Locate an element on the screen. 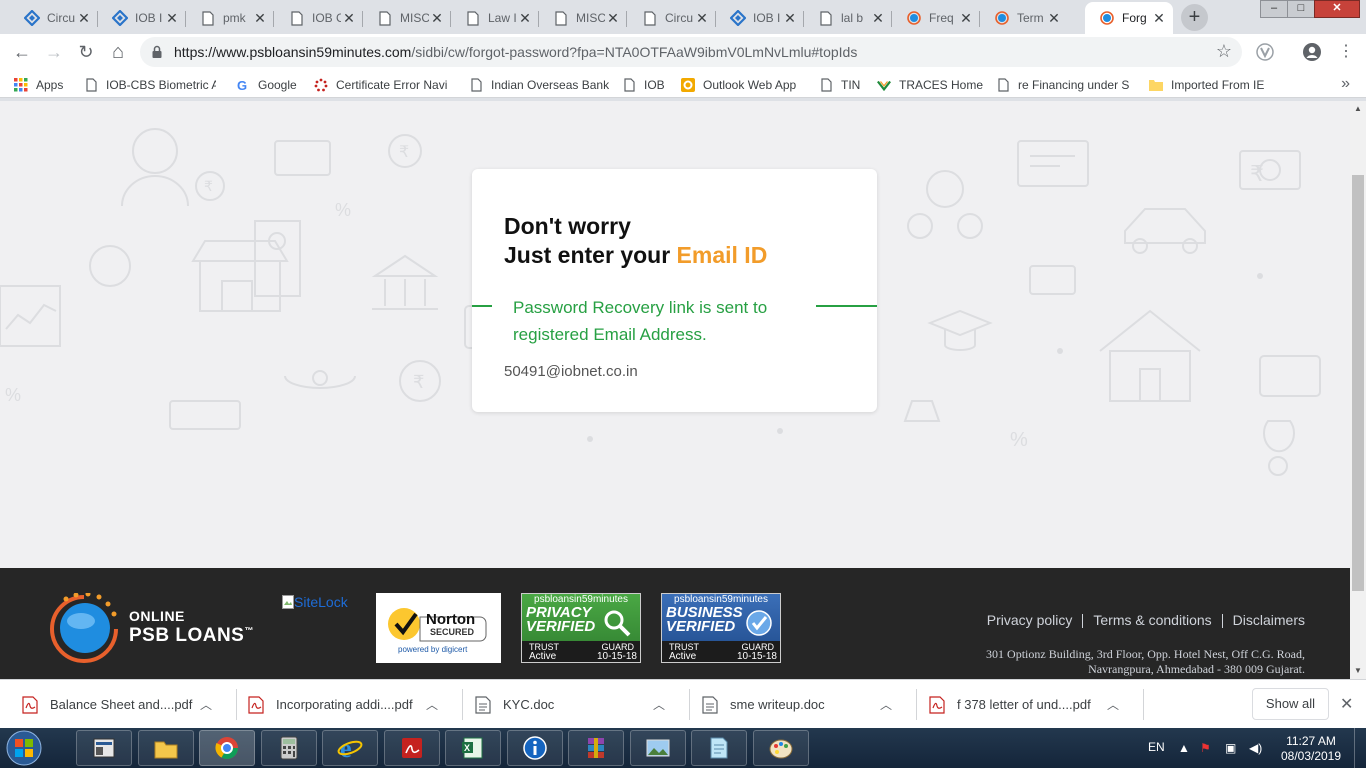 The width and height of the screenshot is (1366, 768). tray-expand-icon: ▲ is located at coordinates (1184, 748).